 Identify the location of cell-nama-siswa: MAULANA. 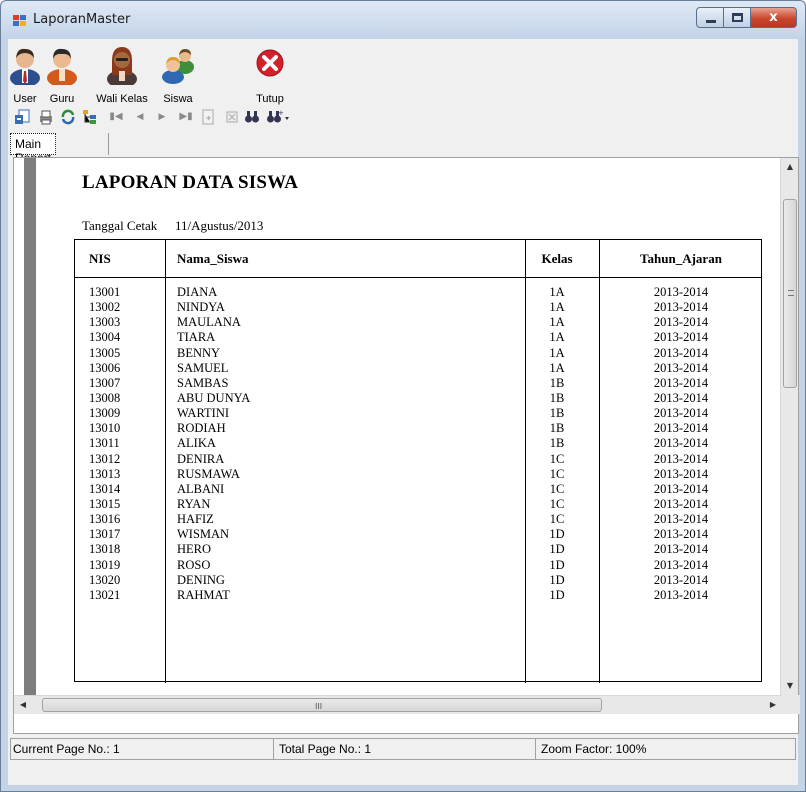
(209, 322).